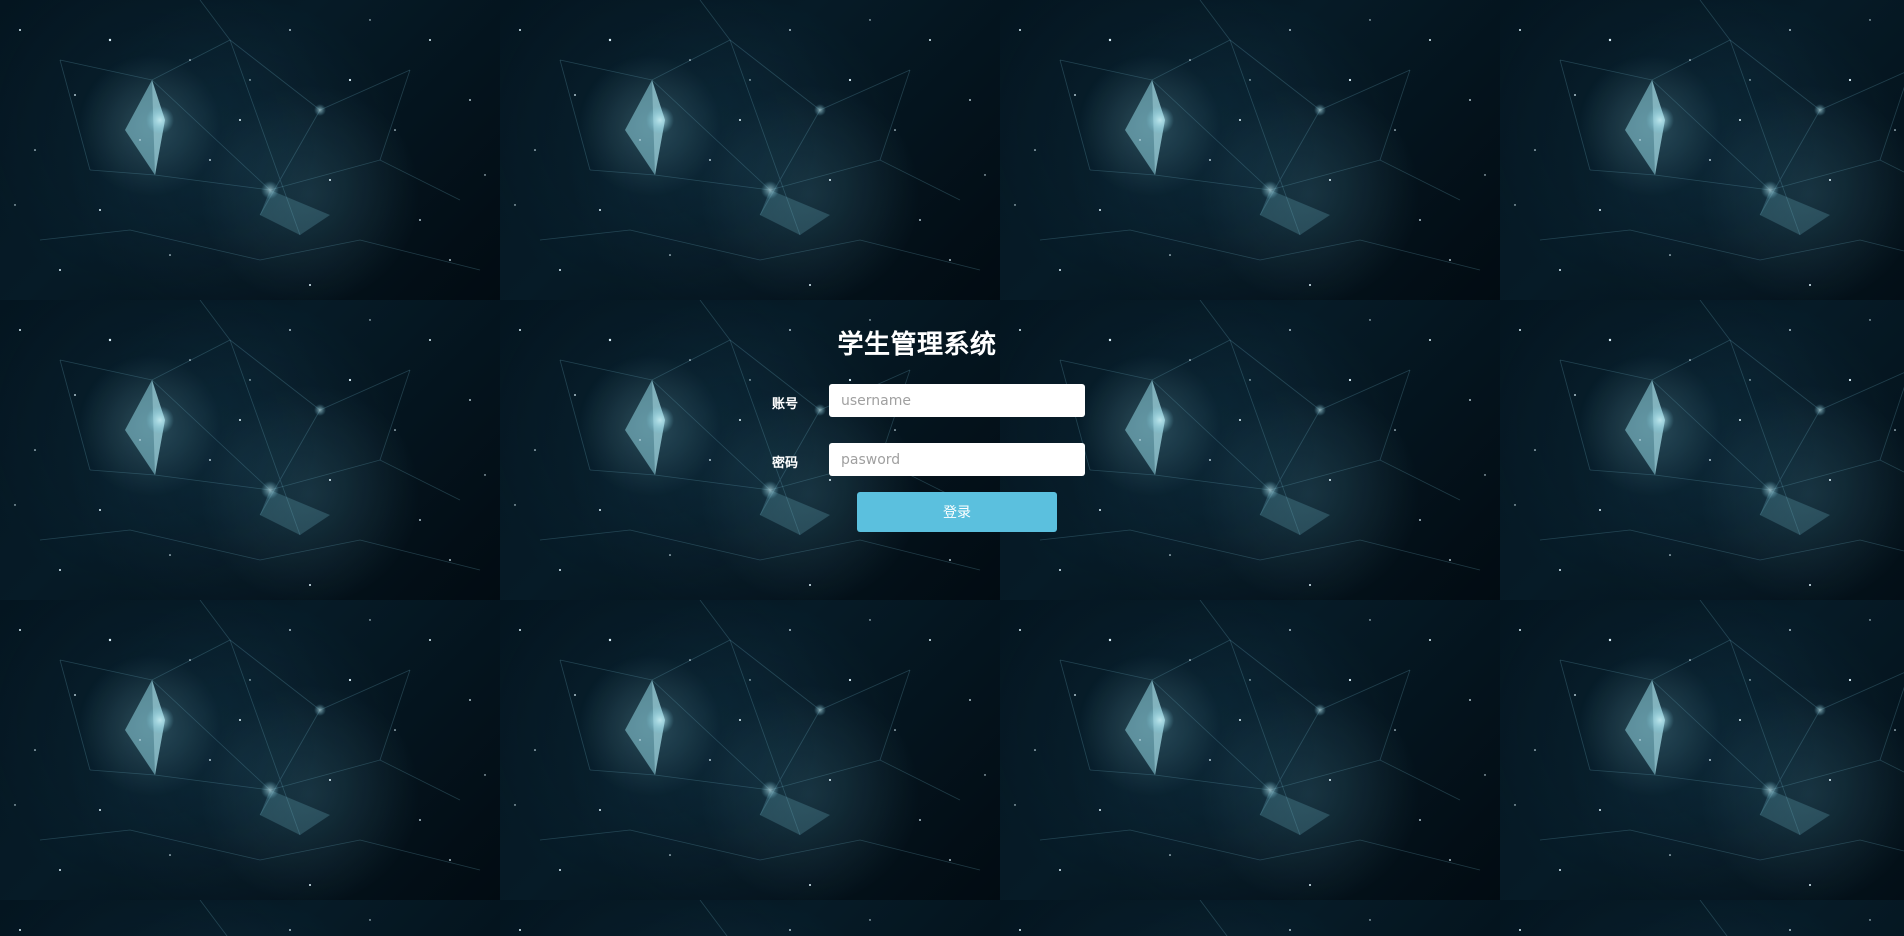 This screenshot has width=1904, height=936. I want to click on password-input, so click(957, 459).